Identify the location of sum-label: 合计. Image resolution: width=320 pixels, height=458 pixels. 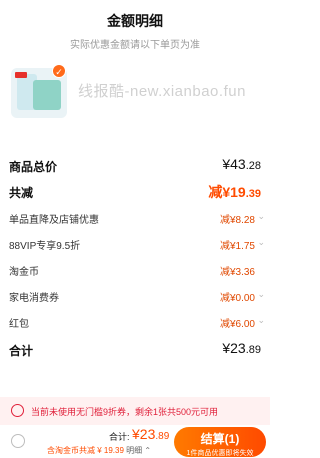
(21, 351).